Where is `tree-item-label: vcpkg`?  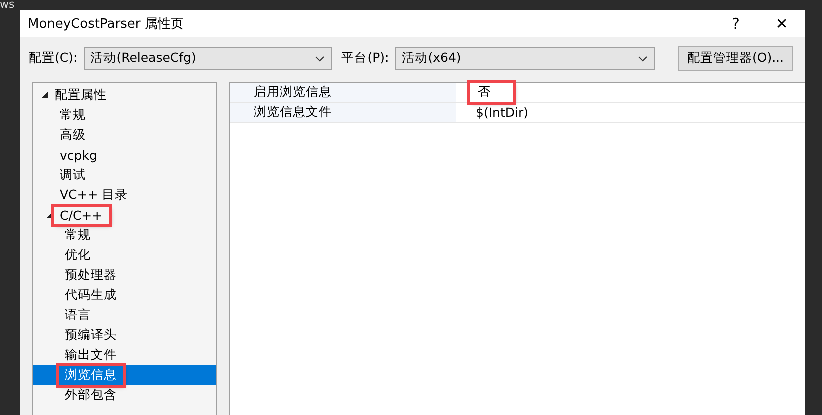
tree-item-label: vcpkg is located at coordinates (78, 155).